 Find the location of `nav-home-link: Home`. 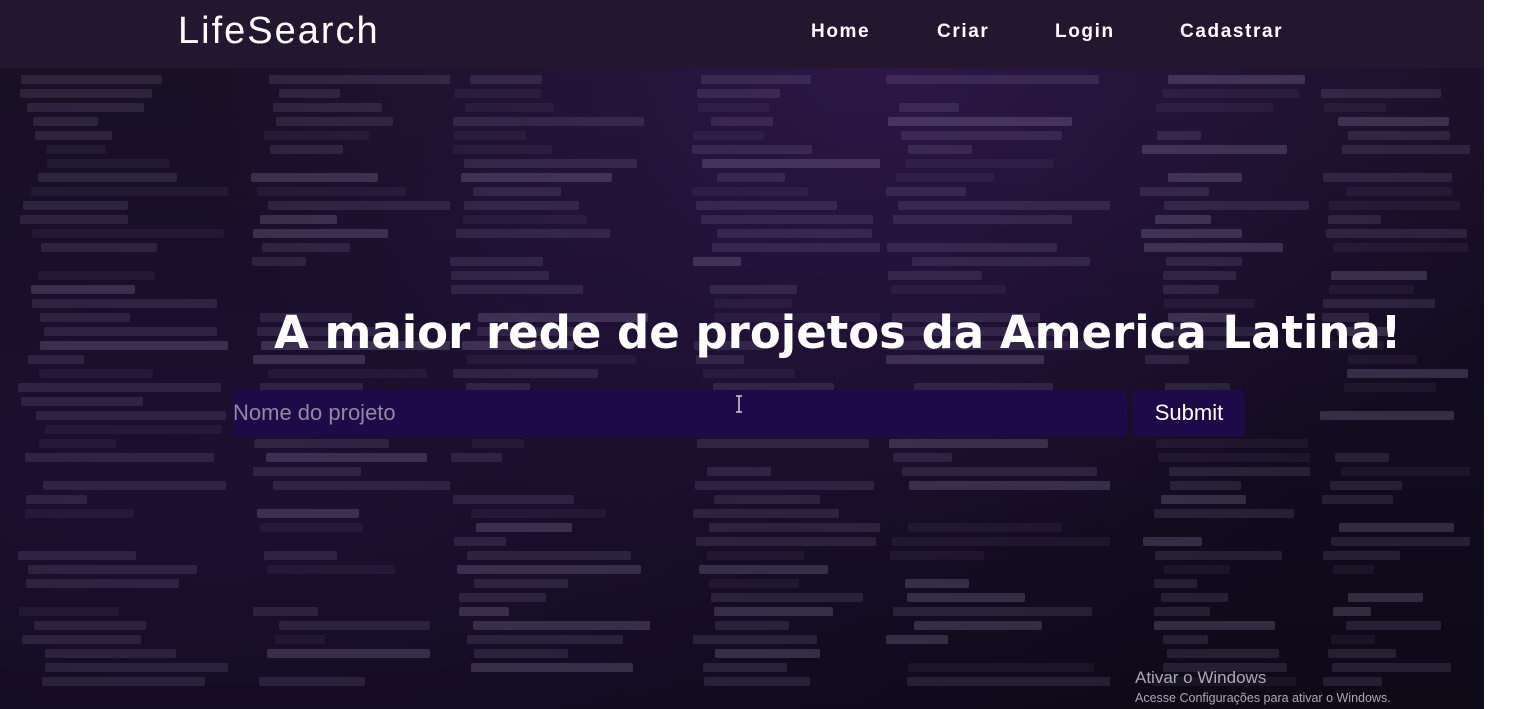

nav-home-link: Home is located at coordinates (840, 32).